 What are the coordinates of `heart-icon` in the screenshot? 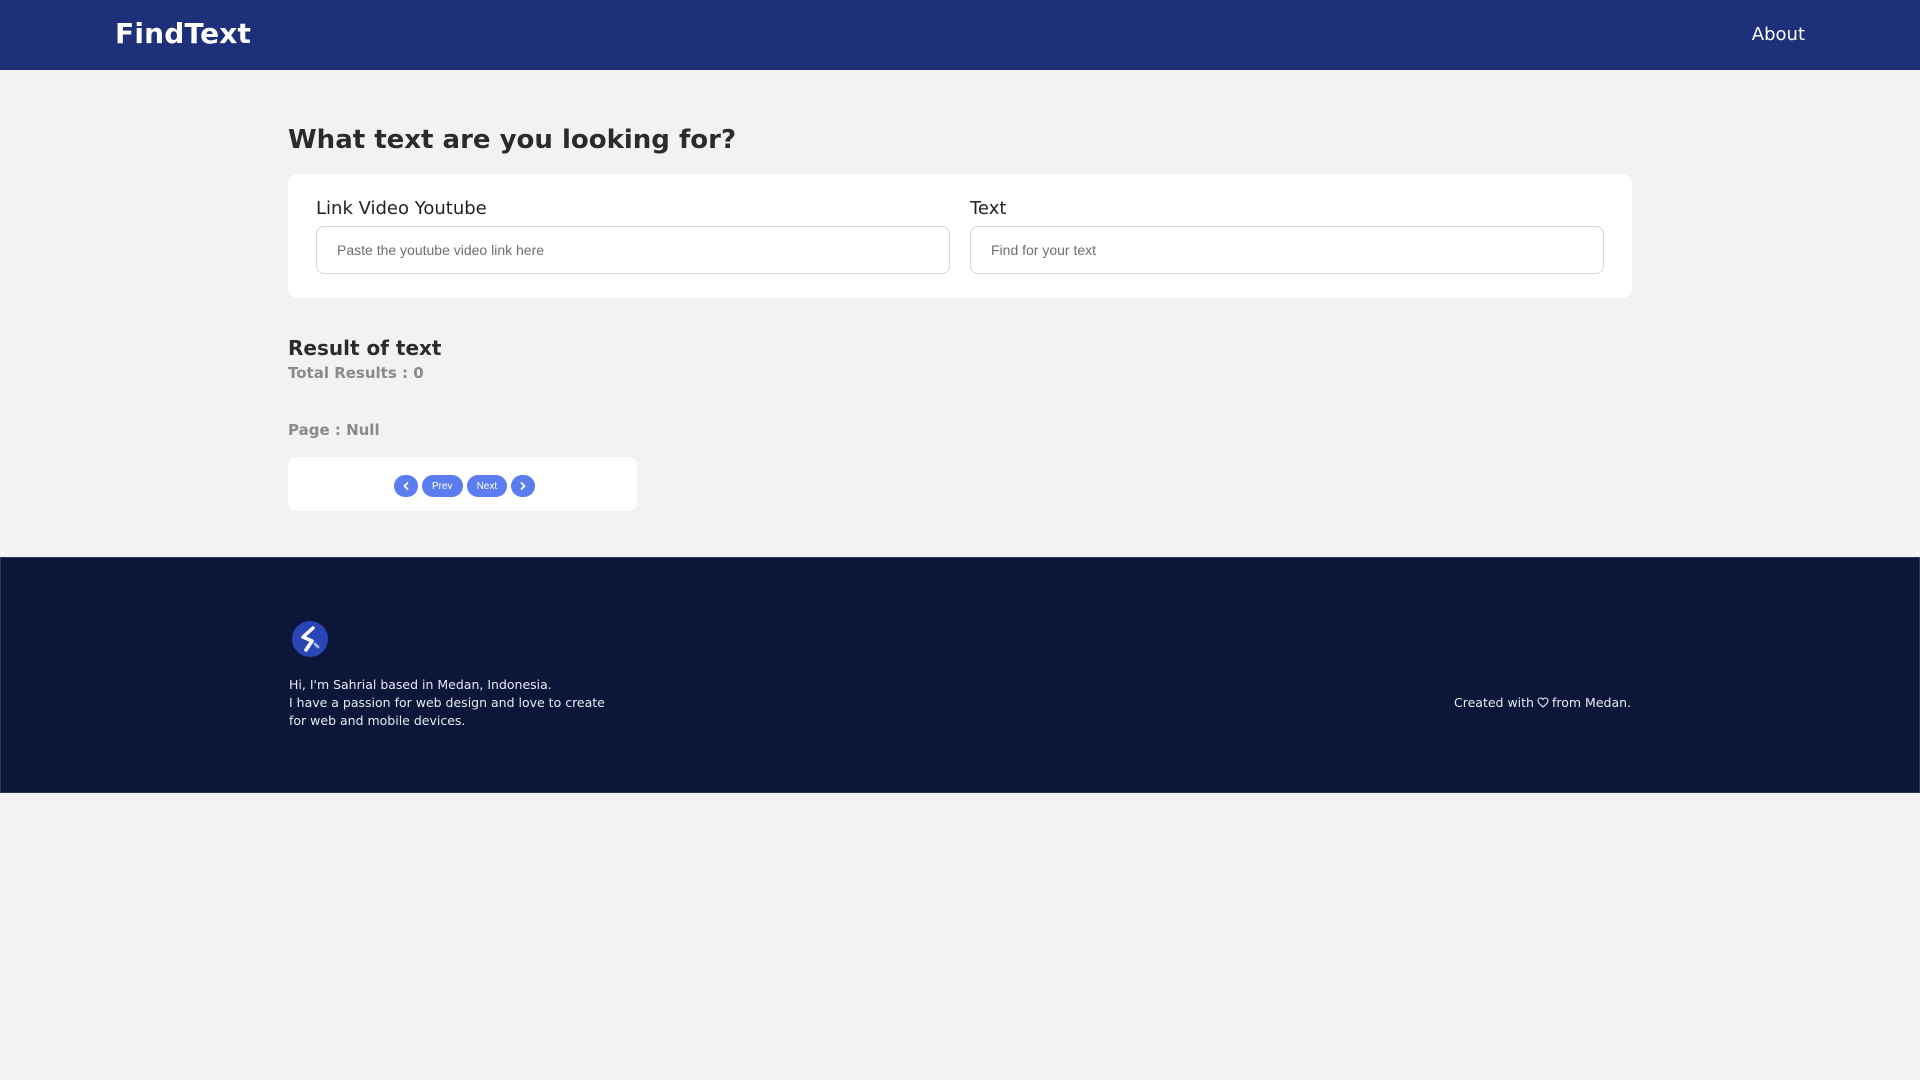 It's located at (1543, 702).